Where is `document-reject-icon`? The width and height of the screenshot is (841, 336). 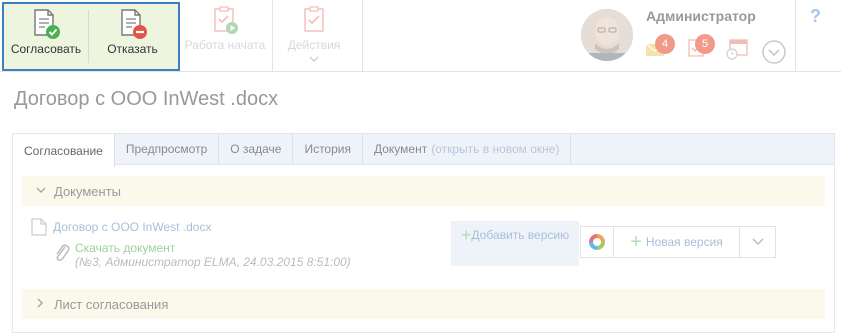 document-reject-icon is located at coordinates (133, 24).